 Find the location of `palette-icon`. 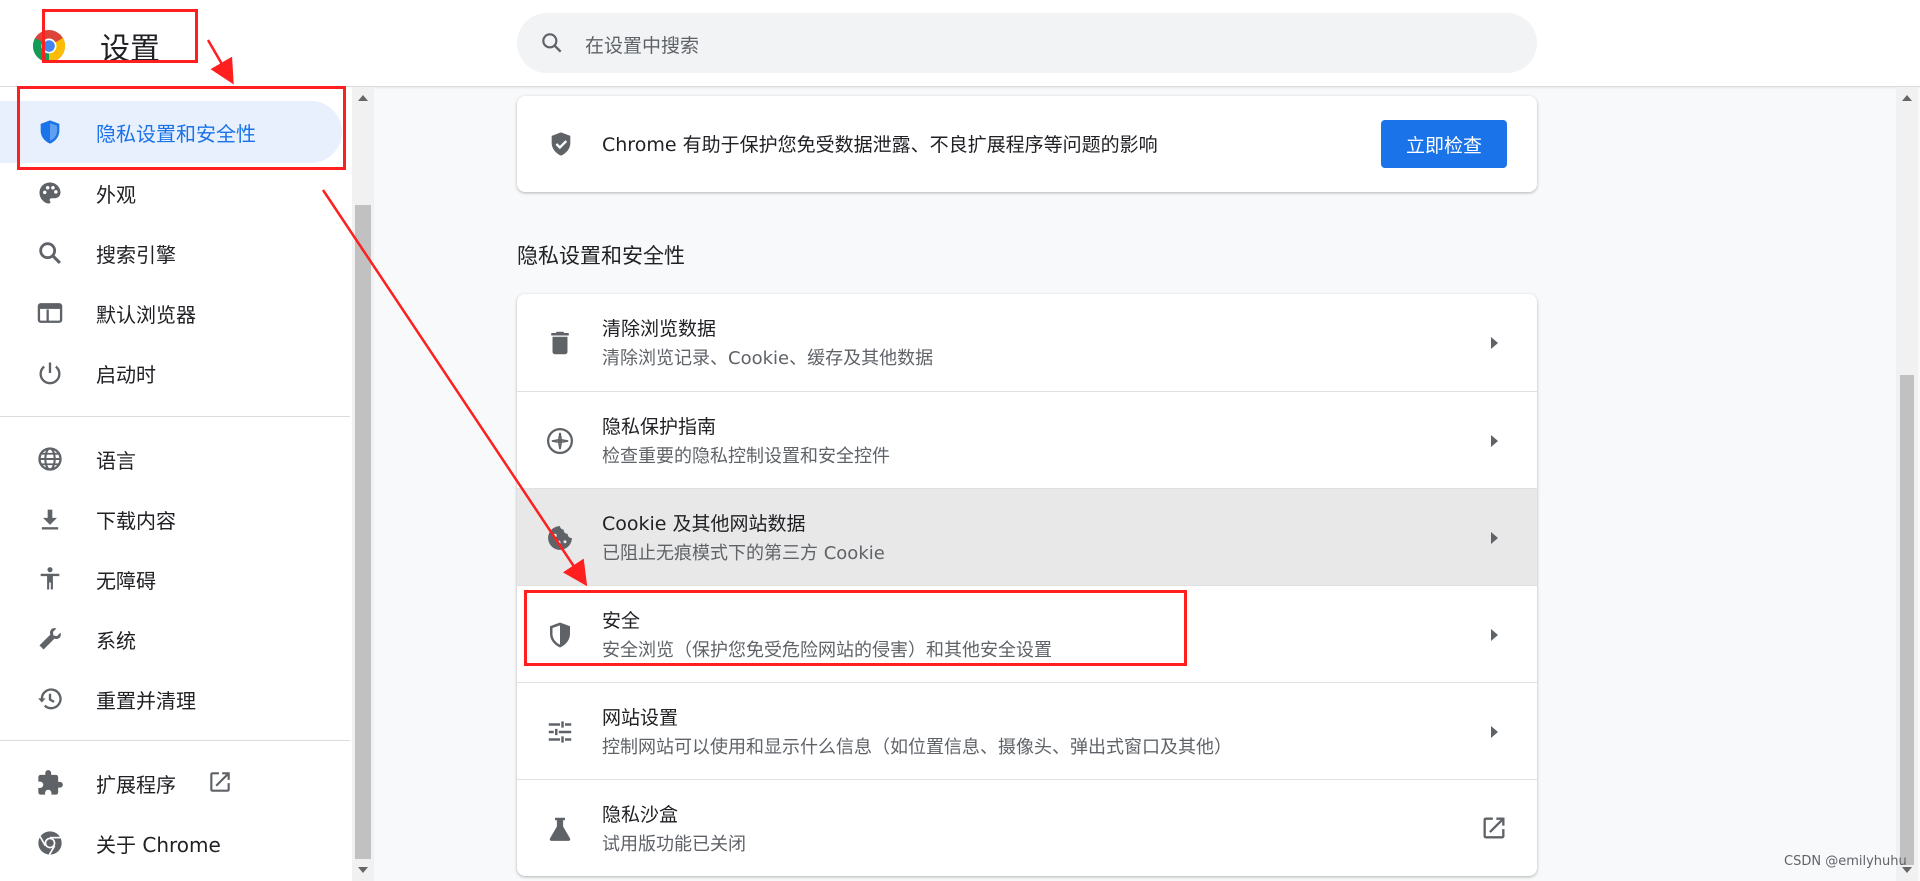

palette-icon is located at coordinates (50, 193).